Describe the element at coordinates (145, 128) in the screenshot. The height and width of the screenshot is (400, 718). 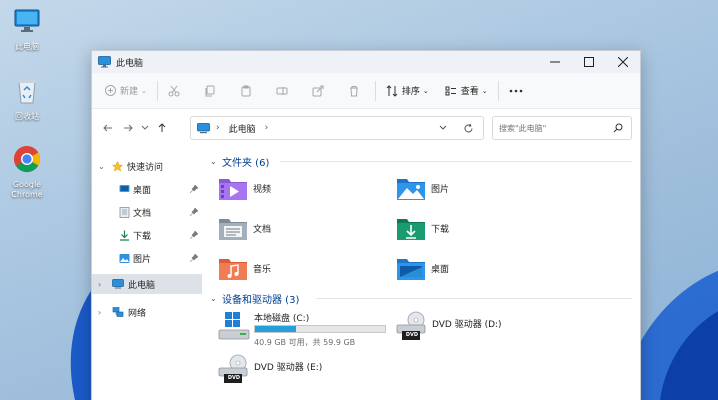
I see `recent-locations-button` at that location.